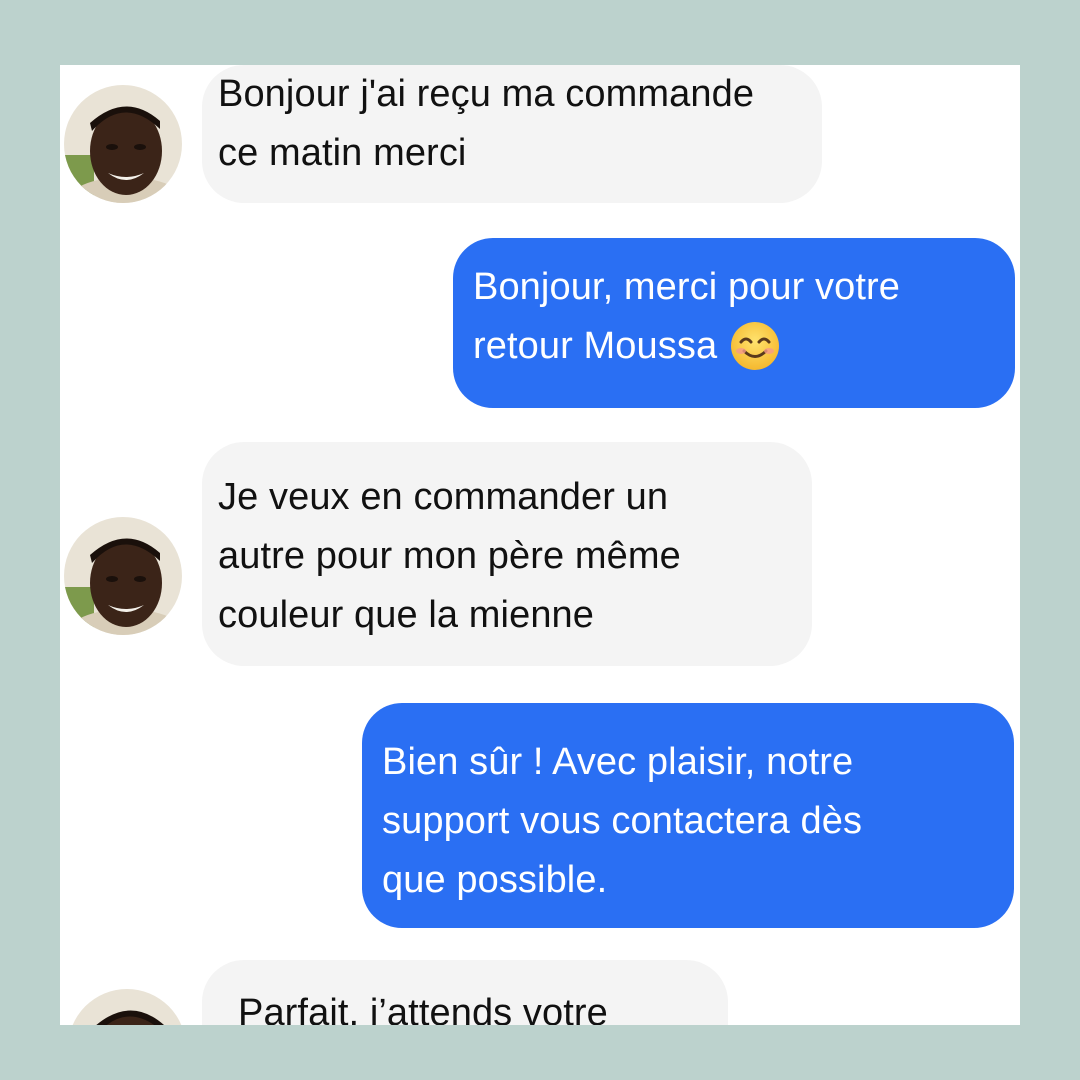  I want to click on message-line: que possible., so click(495, 880).